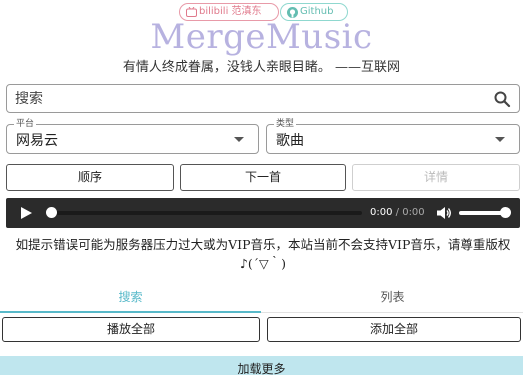 The image size is (523, 375). I want to click on tab-list: 列表, so click(392, 299).